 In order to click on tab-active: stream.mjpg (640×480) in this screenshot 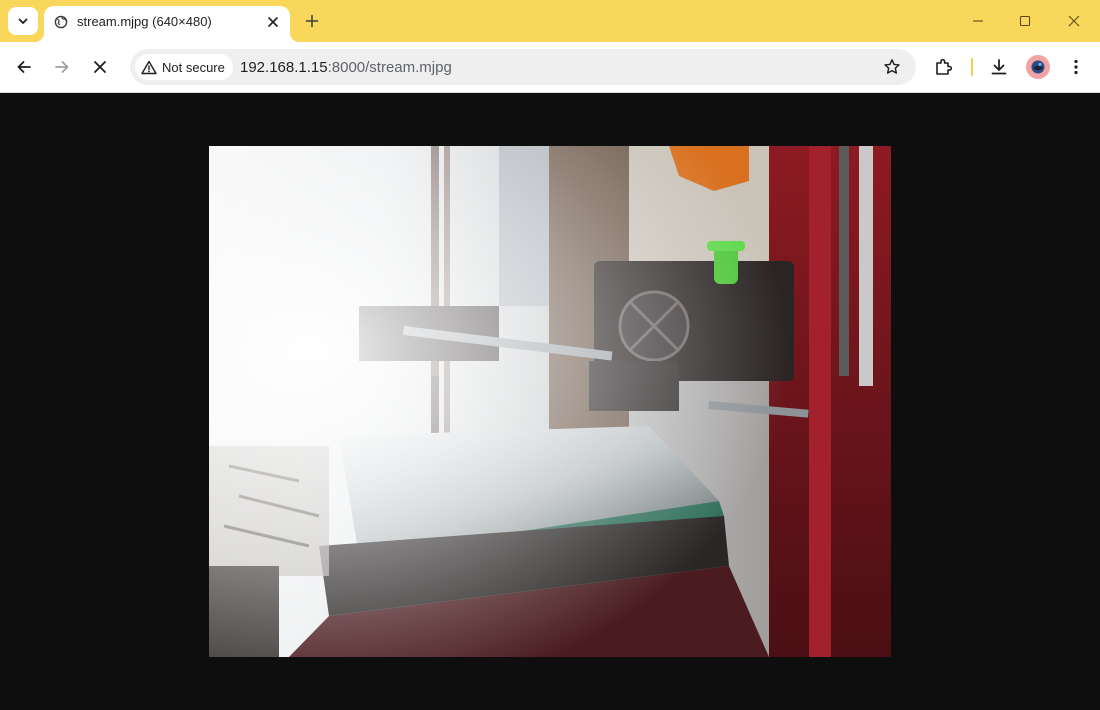, I will do `click(167, 24)`.